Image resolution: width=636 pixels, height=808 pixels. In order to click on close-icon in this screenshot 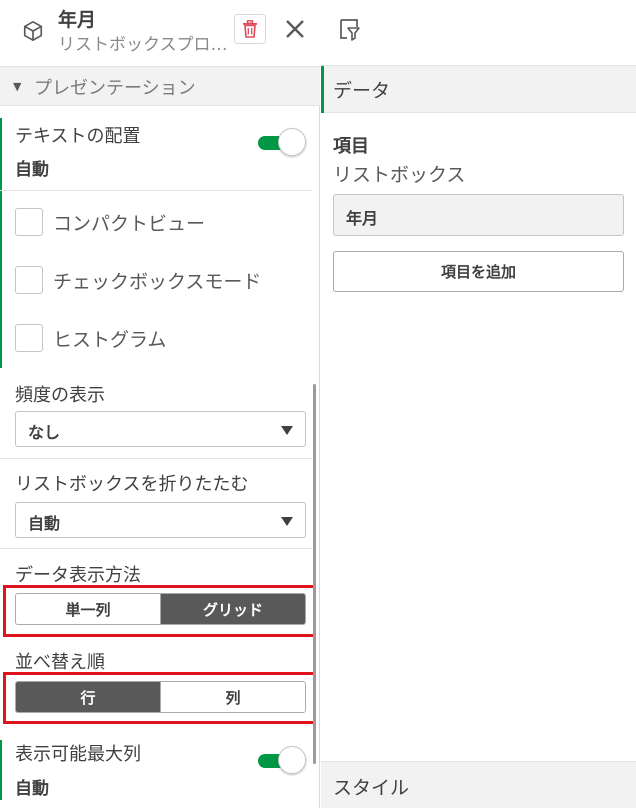, I will do `click(295, 29)`.